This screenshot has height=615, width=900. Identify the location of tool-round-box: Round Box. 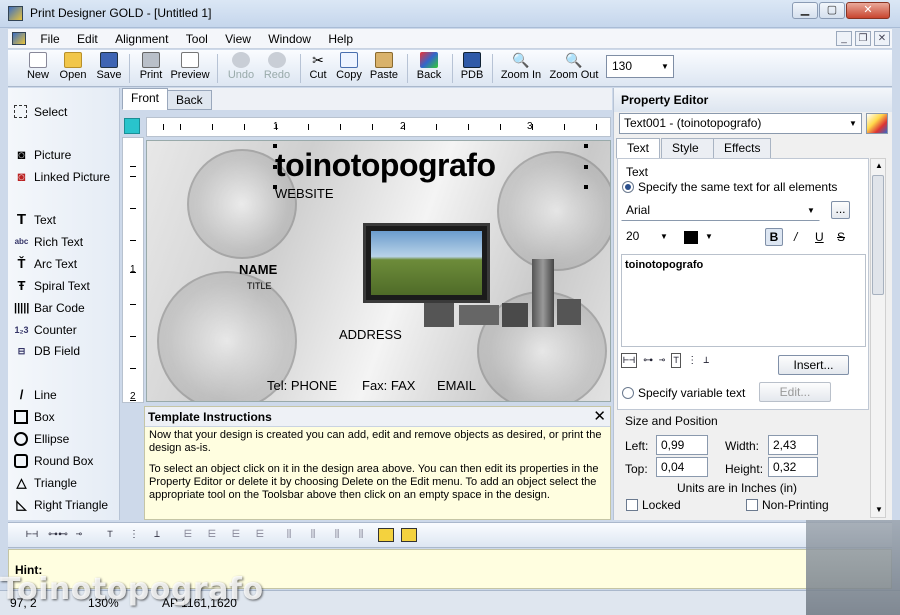
(52, 461).